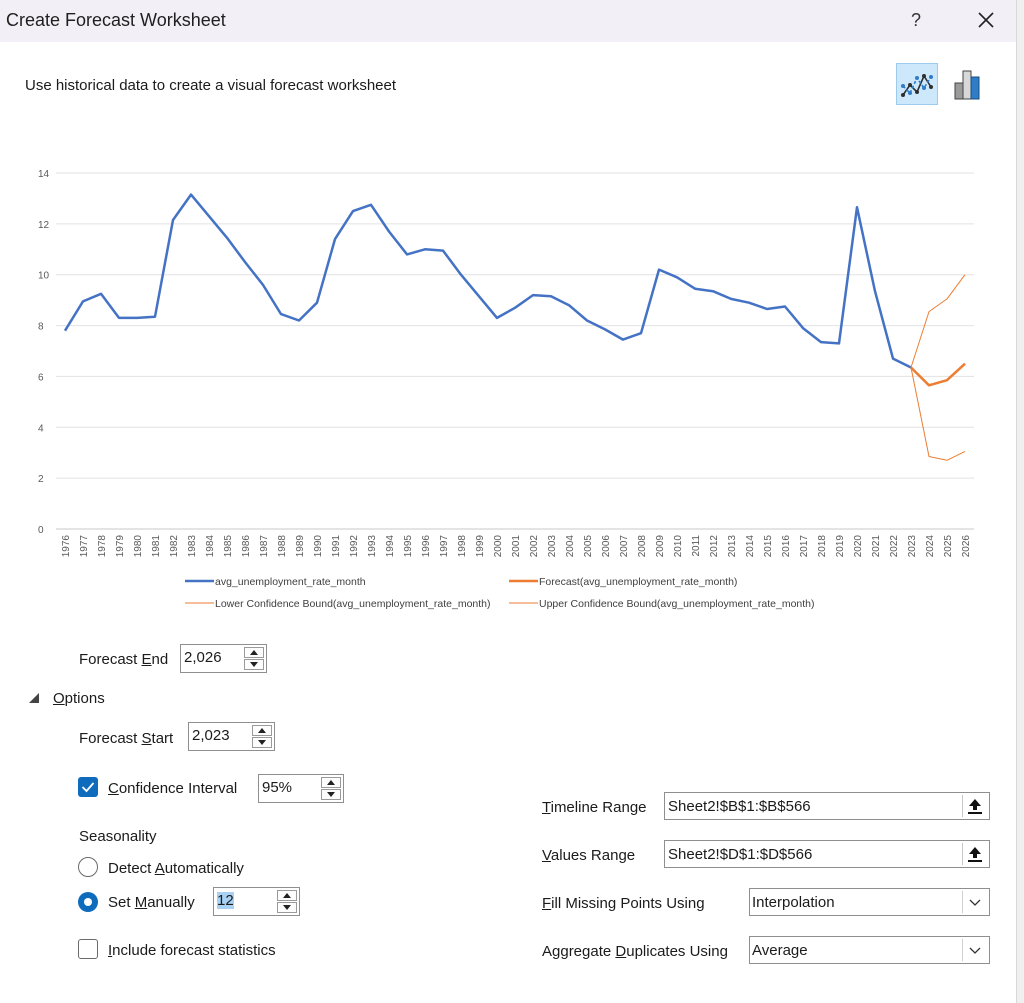 The width and height of the screenshot is (1024, 1003). Describe the element at coordinates (41, 479) in the screenshot. I see `y-tick-label: 2` at that location.